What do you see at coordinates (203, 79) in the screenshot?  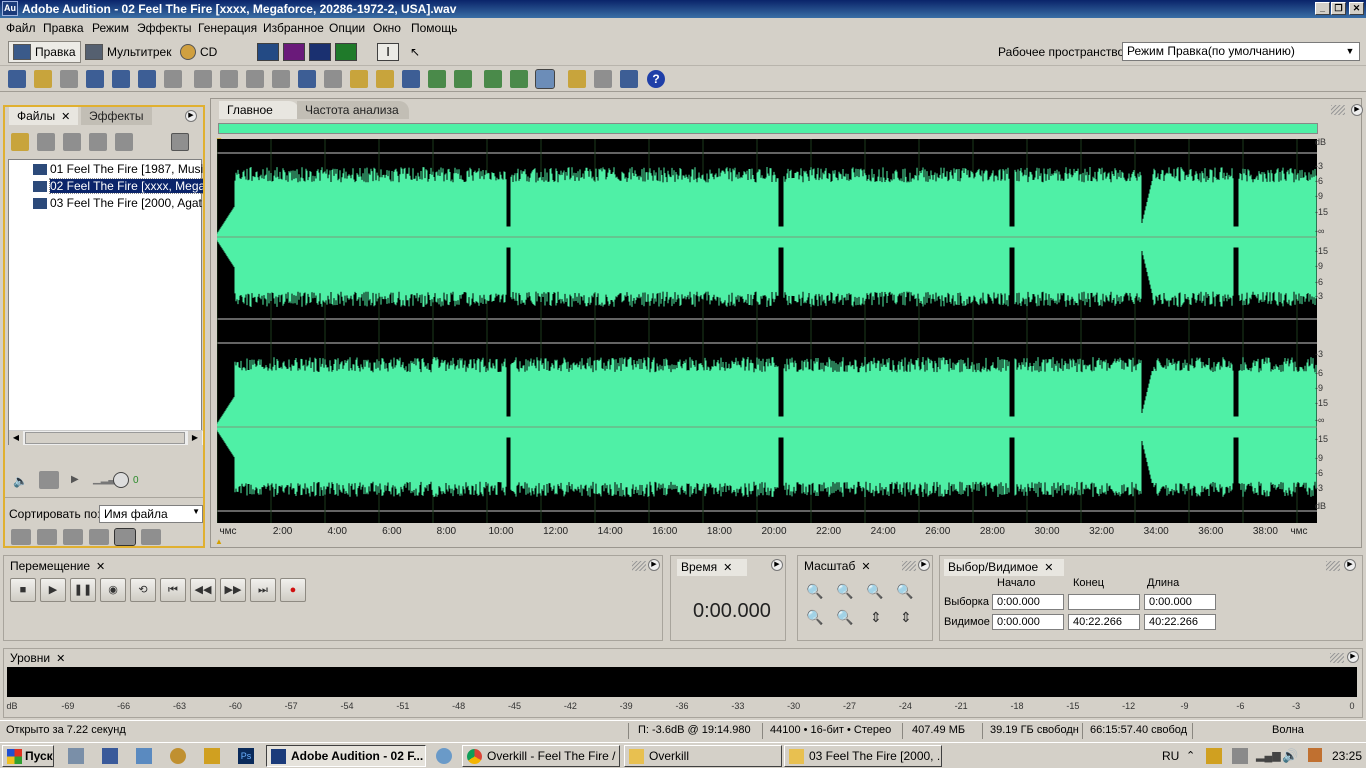 I see `undo-icon` at bounding box center [203, 79].